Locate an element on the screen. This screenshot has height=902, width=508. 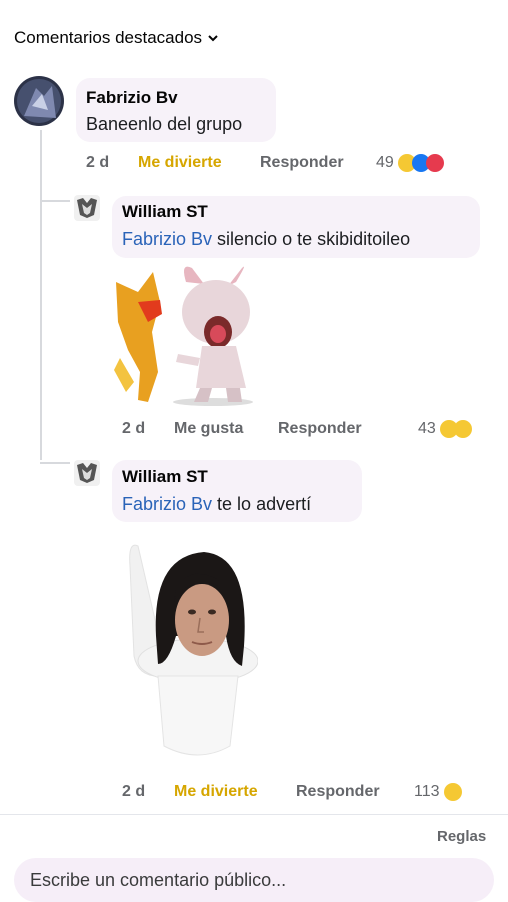
reaction-count: 43 is located at coordinates (427, 429).